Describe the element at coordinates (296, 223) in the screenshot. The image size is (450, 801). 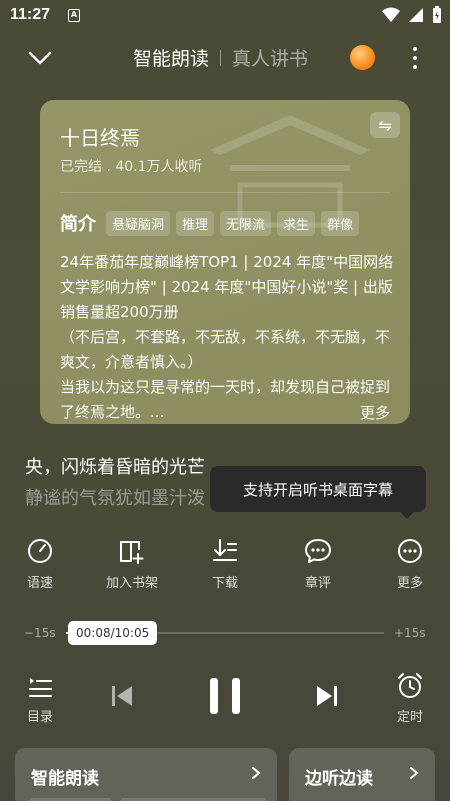
I see `tag: 求生` at that location.